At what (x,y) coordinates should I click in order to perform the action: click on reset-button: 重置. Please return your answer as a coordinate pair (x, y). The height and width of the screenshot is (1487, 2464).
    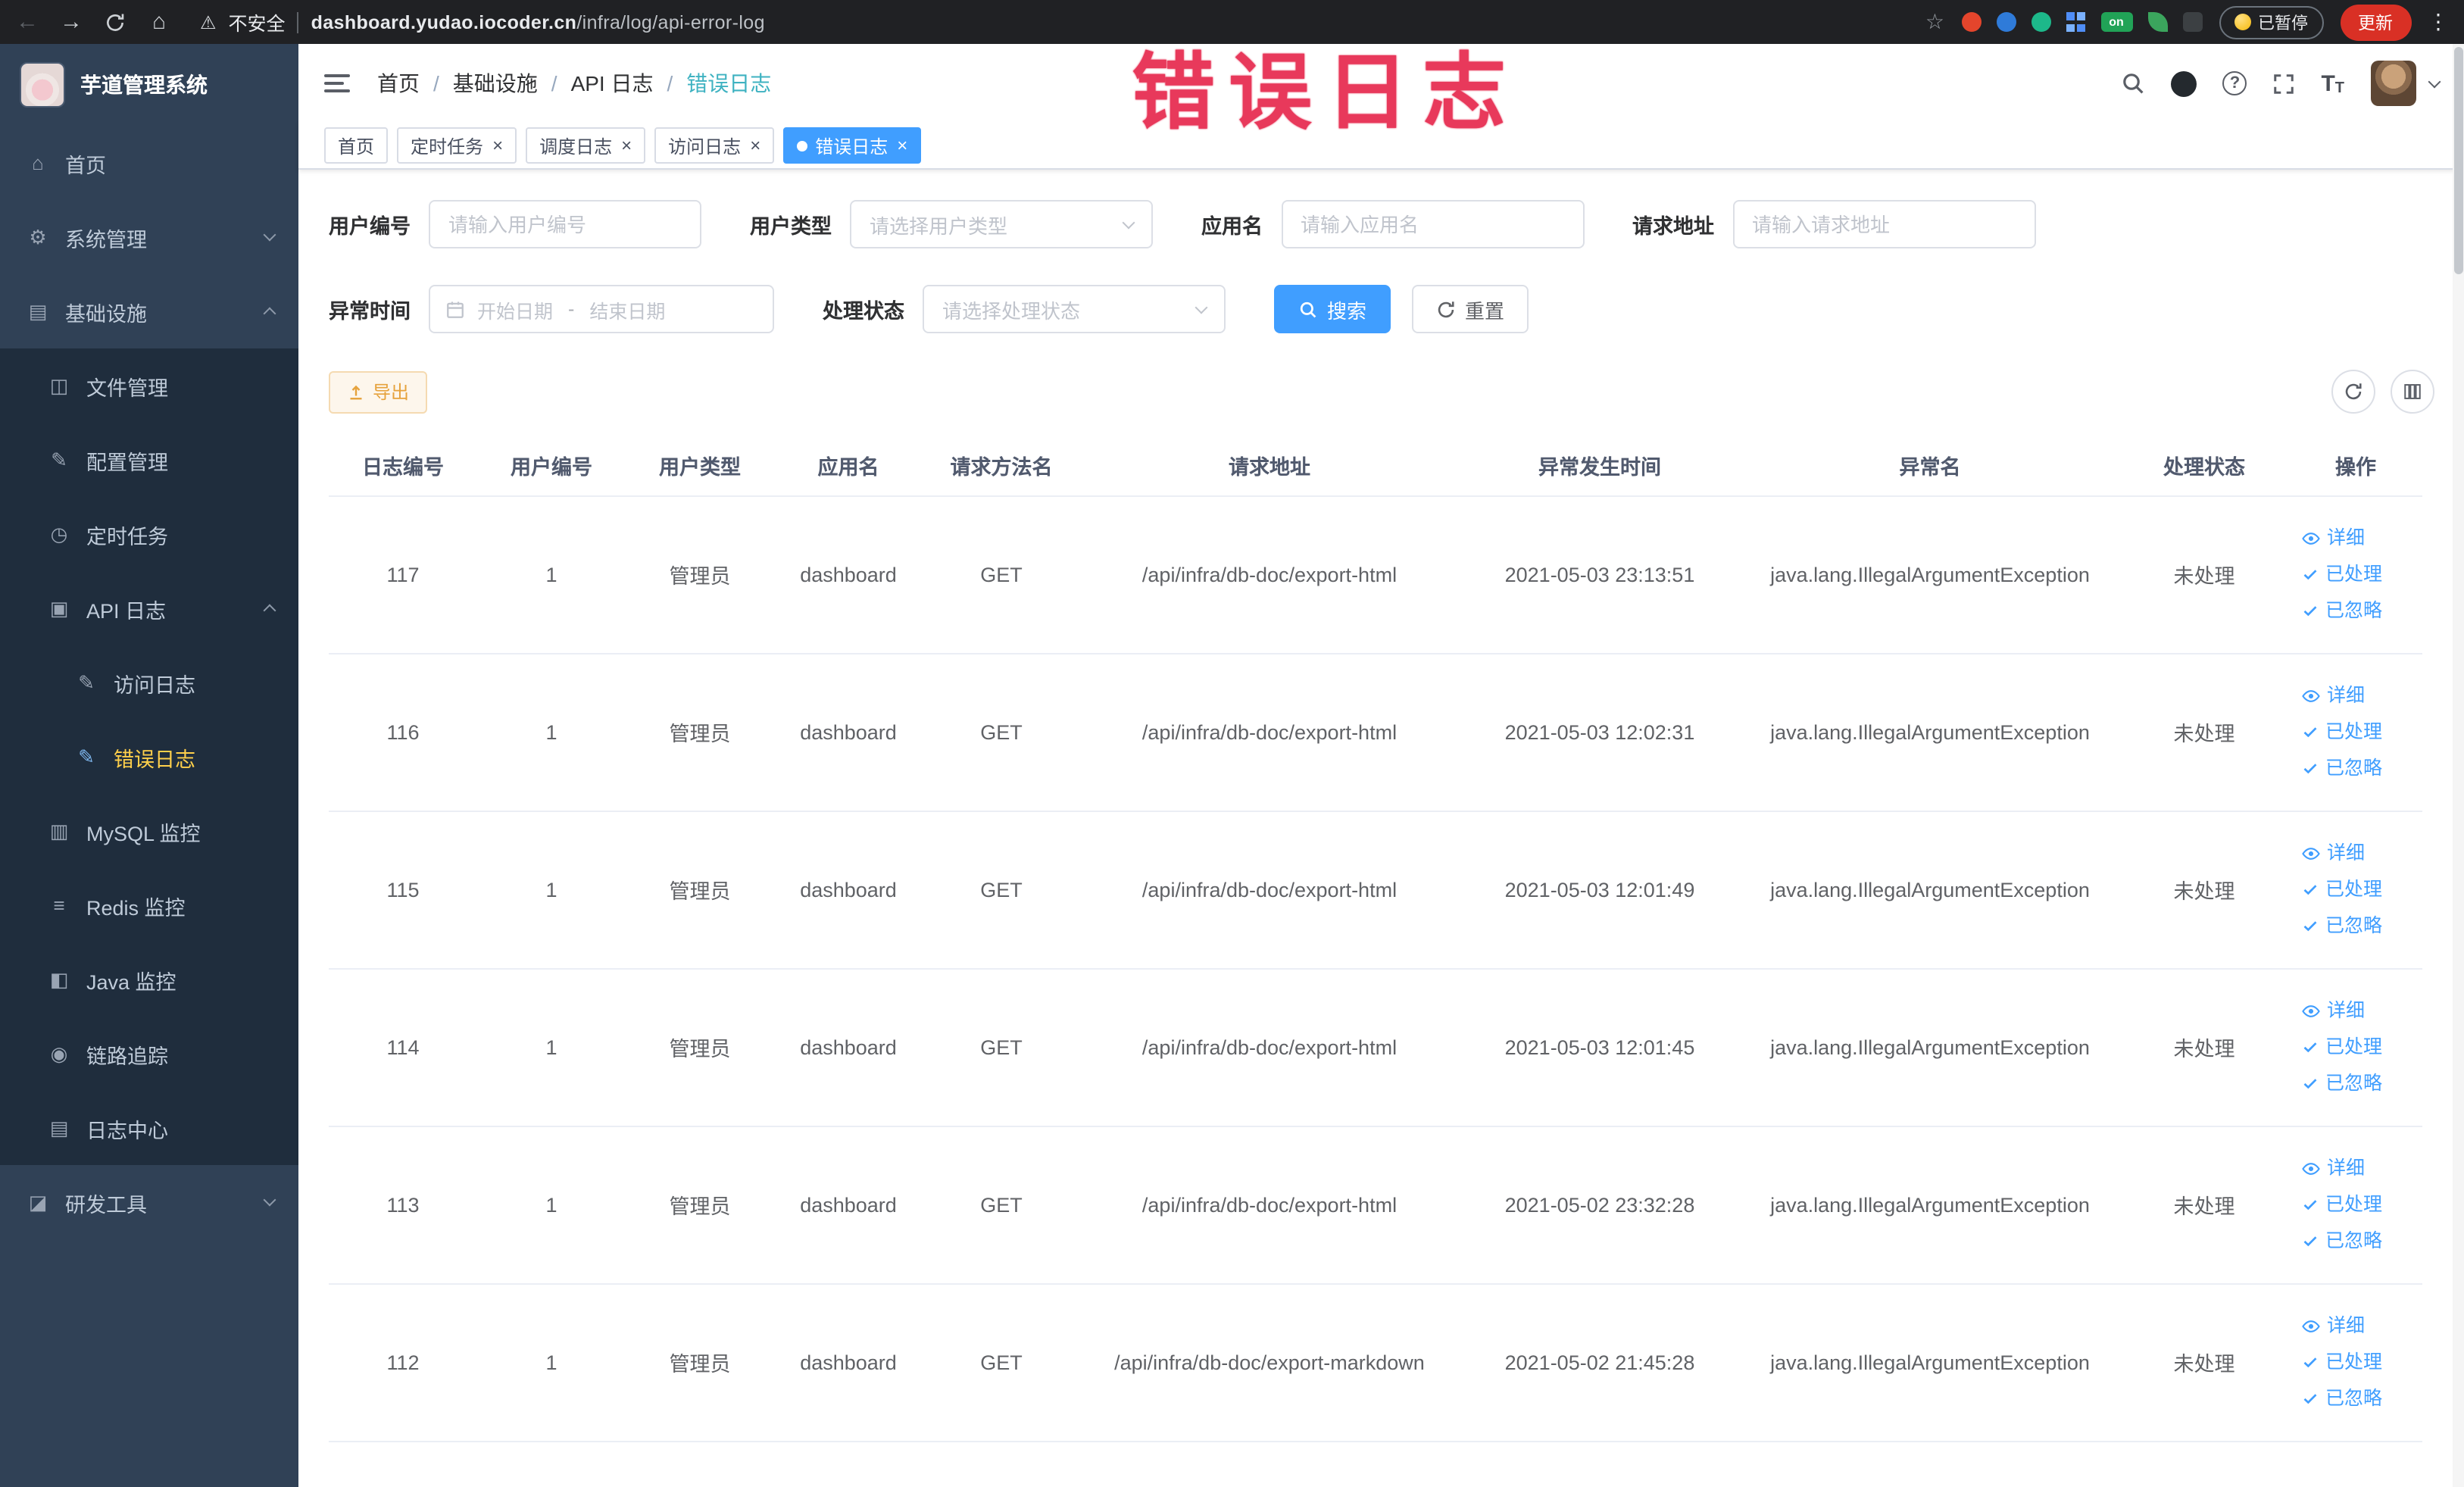
    Looking at the image, I should click on (1470, 309).